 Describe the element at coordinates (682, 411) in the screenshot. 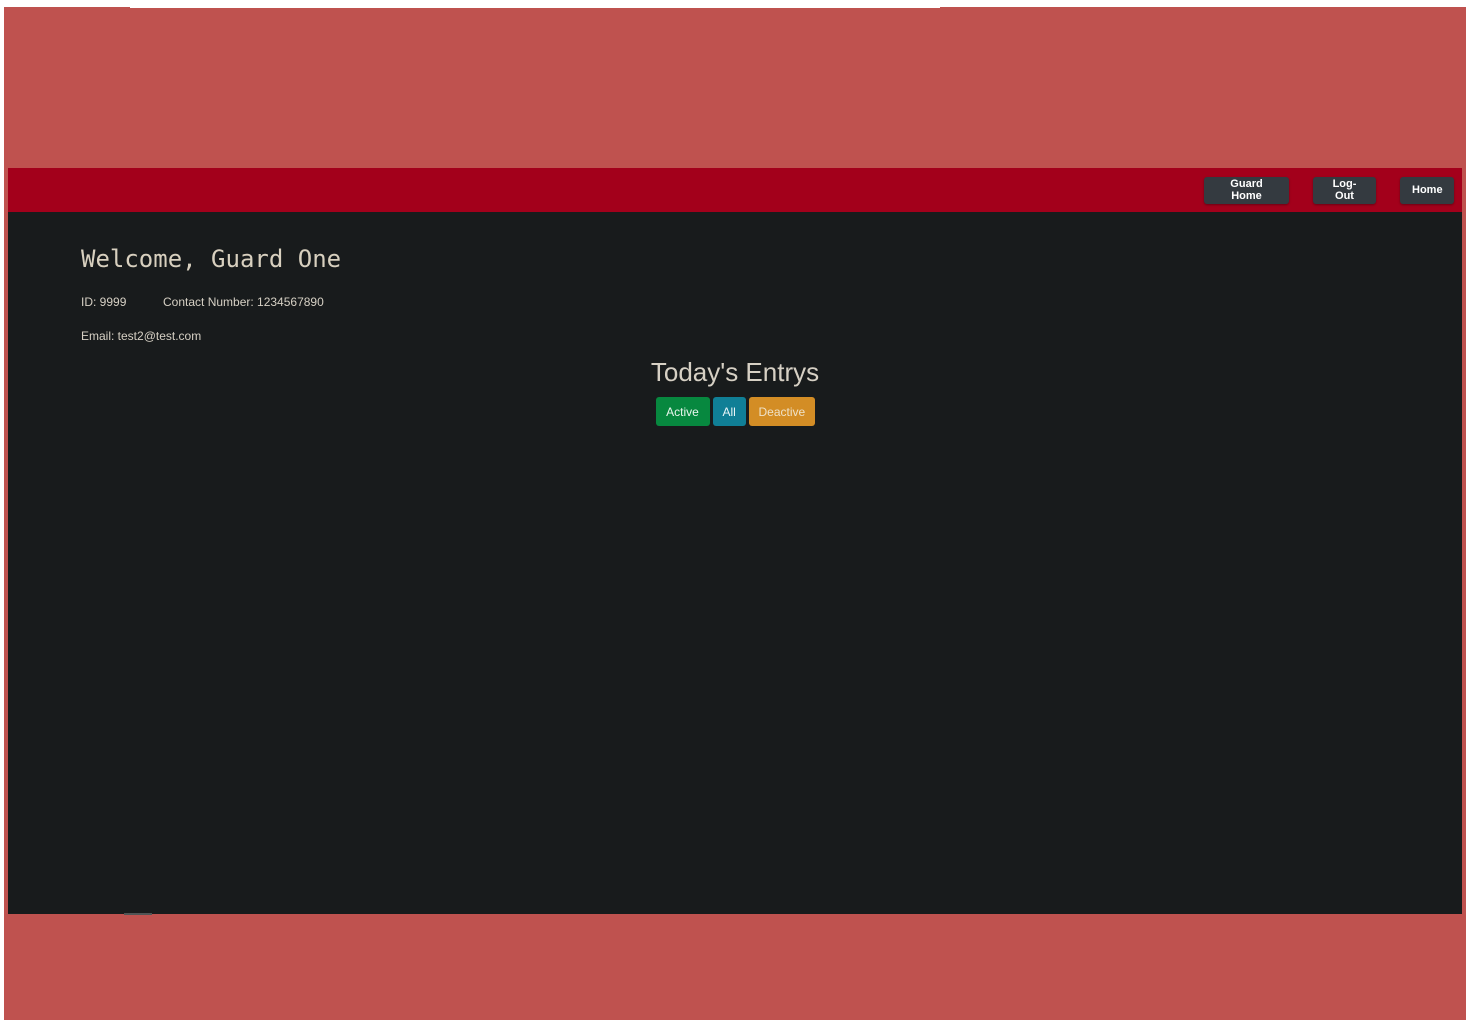

I see `active-filter-button: Active` at that location.